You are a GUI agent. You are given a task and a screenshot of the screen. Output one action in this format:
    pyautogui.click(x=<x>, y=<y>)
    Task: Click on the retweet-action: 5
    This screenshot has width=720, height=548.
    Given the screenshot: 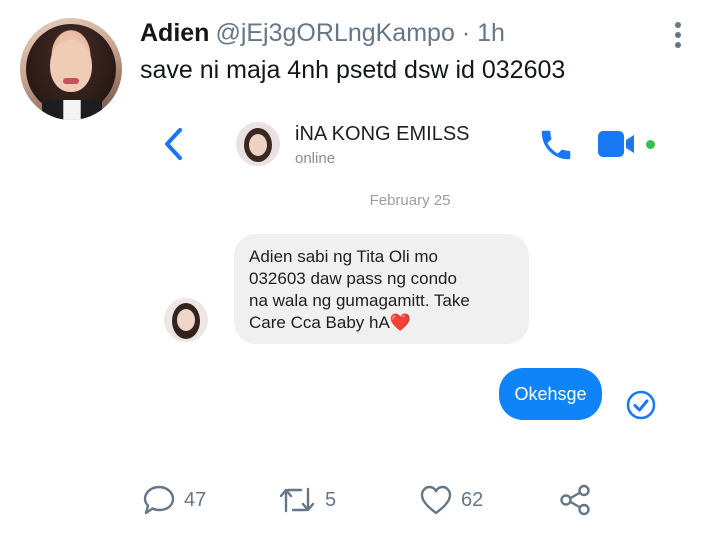 What is the action you would take?
    pyautogui.click(x=306, y=500)
    